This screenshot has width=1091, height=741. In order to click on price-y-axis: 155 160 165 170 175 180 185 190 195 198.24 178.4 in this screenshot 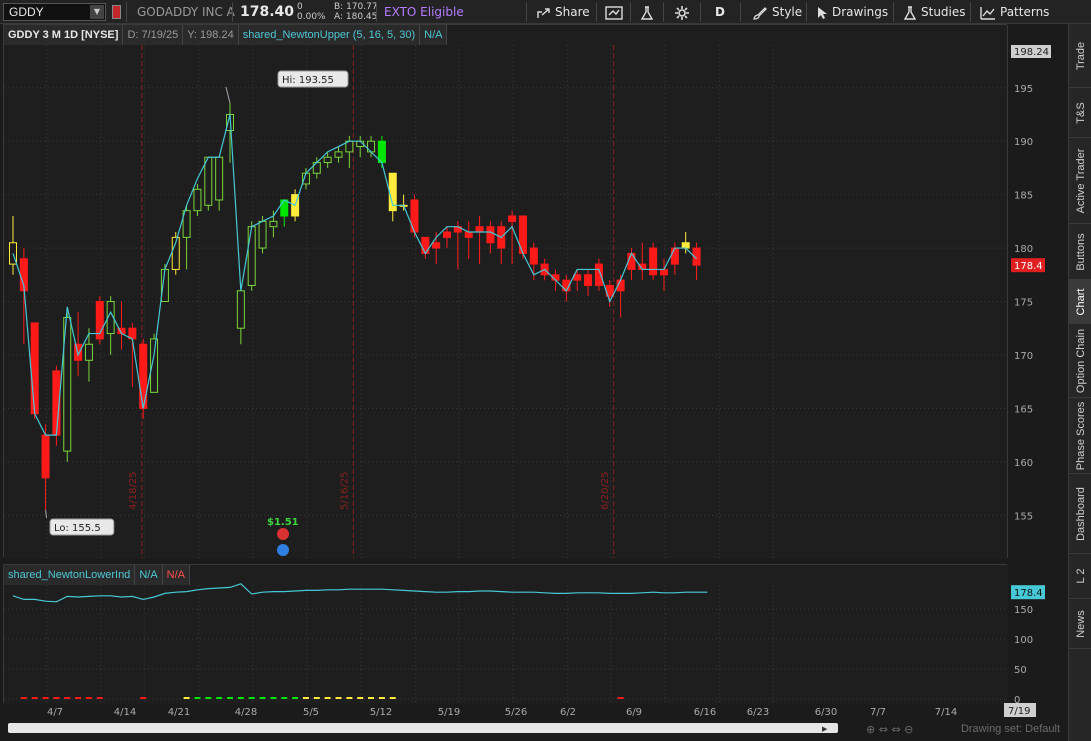, I will do `click(1031, 283)`.